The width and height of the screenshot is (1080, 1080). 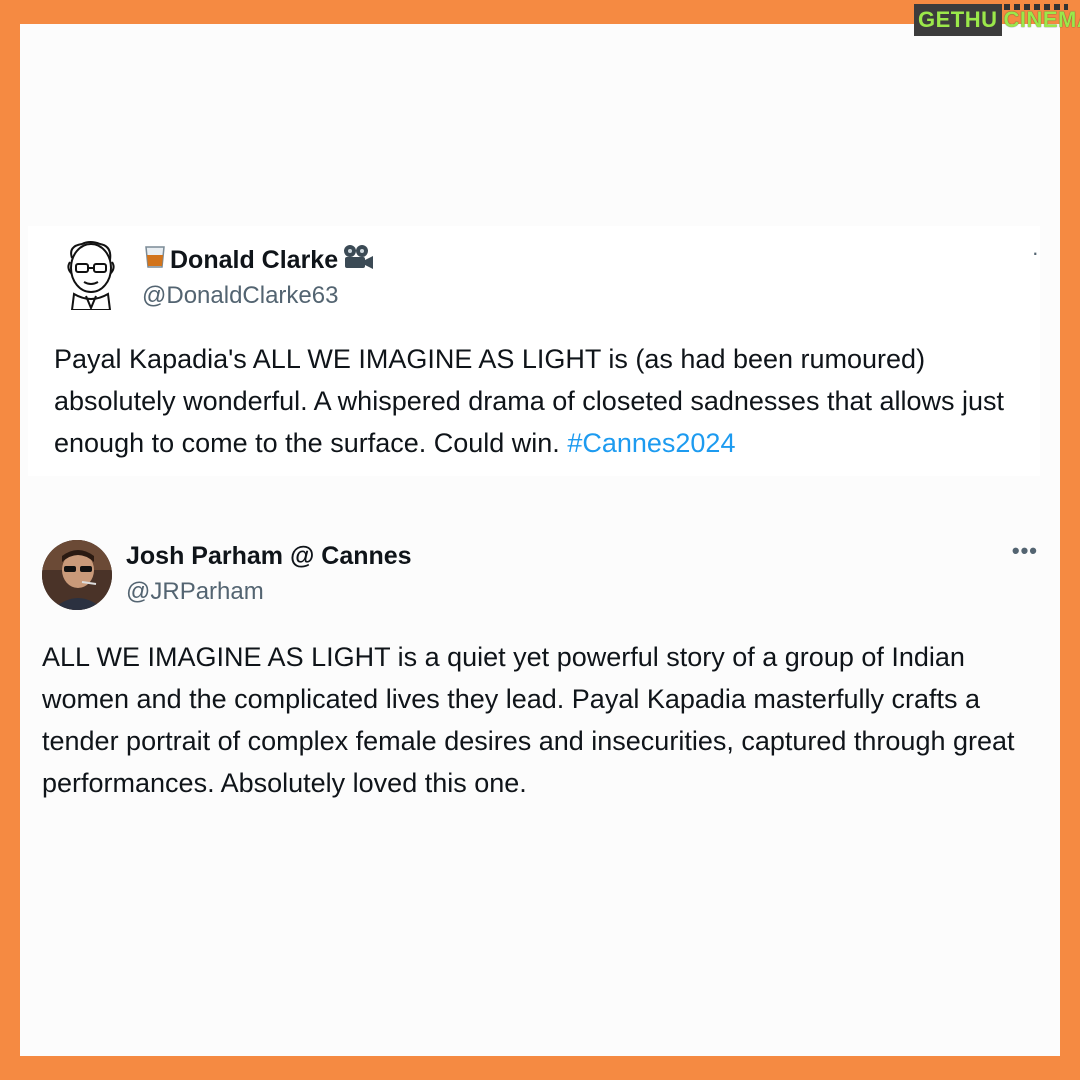 I want to click on logo-text-part1: GETHU, so click(x=958, y=20).